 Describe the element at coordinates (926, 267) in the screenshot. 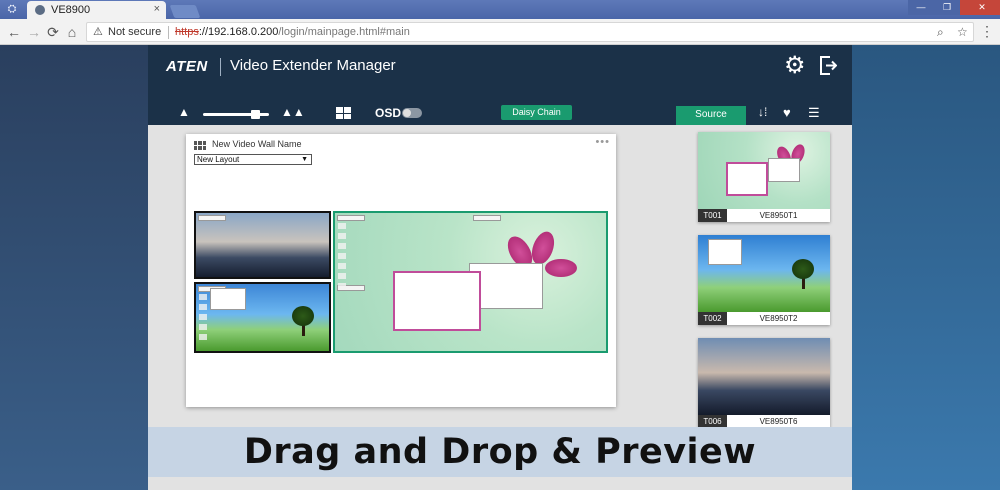

I see `page-background-right` at that location.